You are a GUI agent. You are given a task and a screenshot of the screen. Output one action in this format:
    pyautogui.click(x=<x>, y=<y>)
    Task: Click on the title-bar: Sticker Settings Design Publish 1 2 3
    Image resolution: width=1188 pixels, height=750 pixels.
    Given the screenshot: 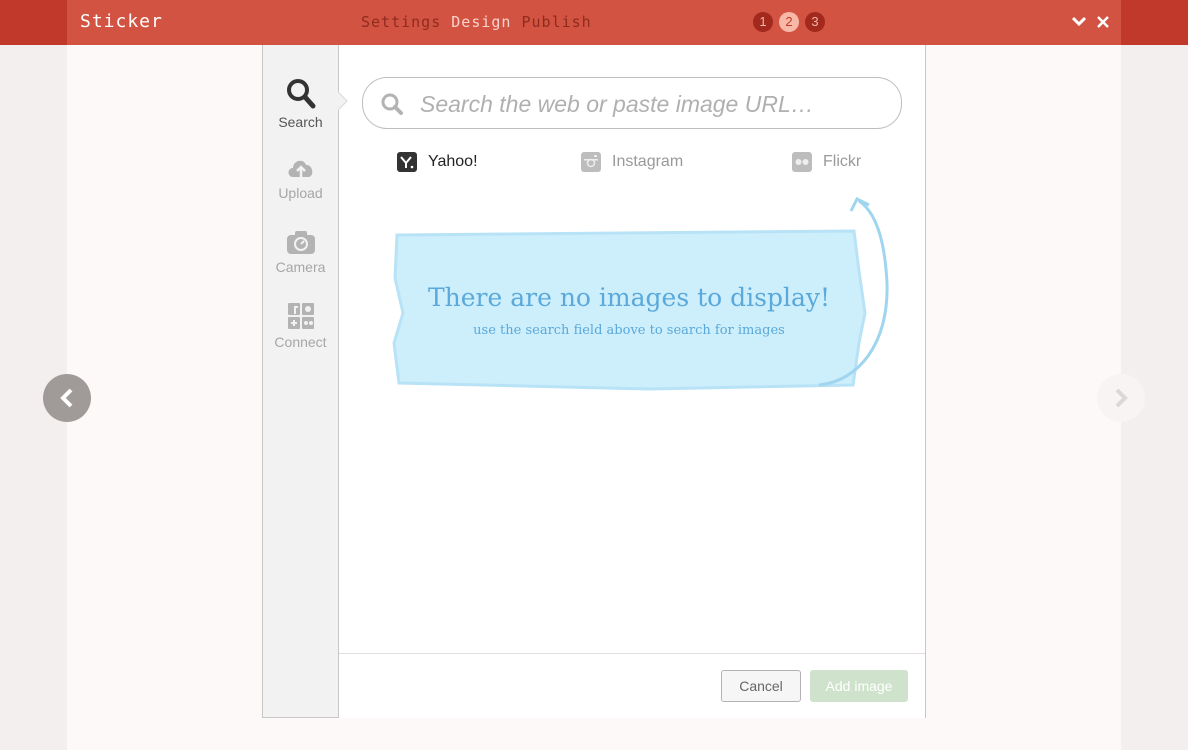 What is the action you would take?
    pyautogui.click(x=594, y=22)
    